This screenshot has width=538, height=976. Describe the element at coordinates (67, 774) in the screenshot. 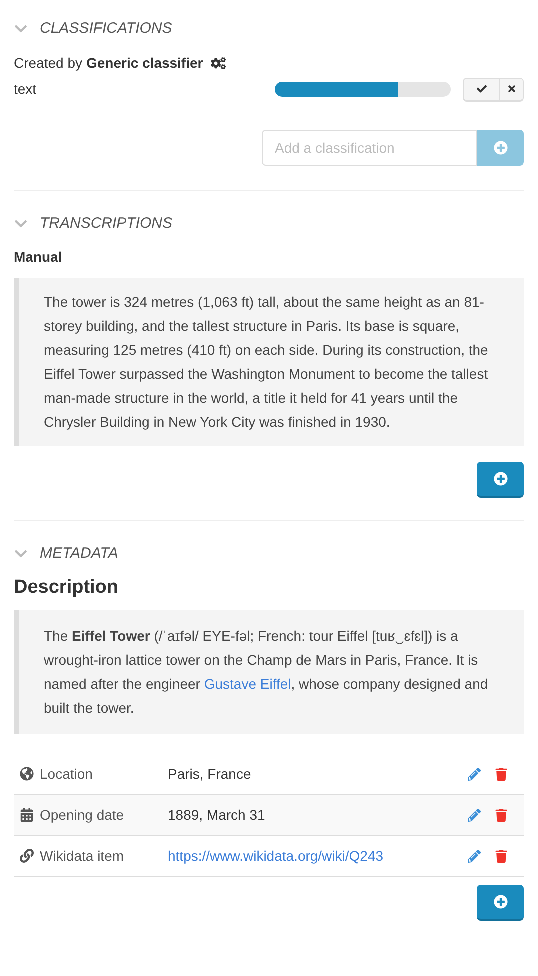

I see `metadata-name: Location` at that location.